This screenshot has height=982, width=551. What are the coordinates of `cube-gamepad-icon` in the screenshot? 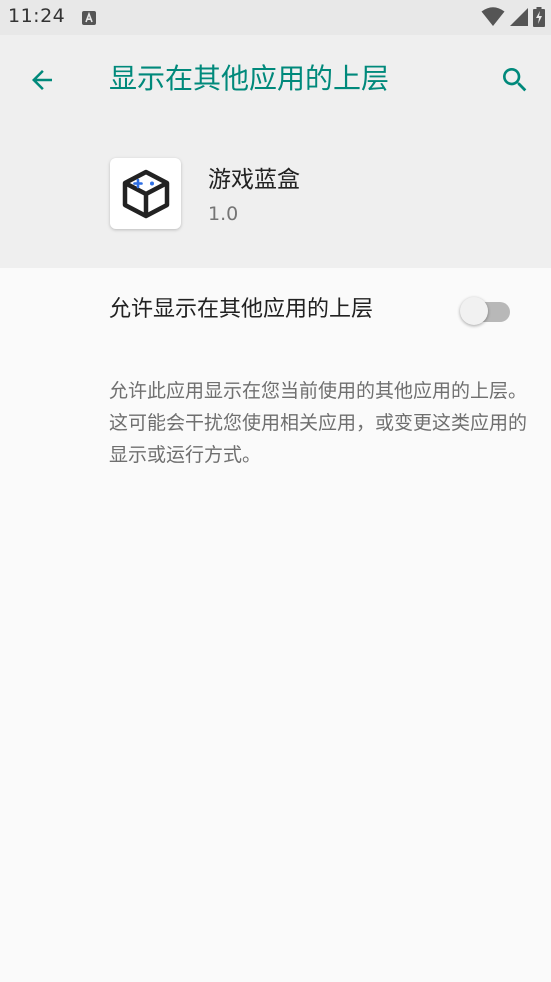 It's located at (145, 193).